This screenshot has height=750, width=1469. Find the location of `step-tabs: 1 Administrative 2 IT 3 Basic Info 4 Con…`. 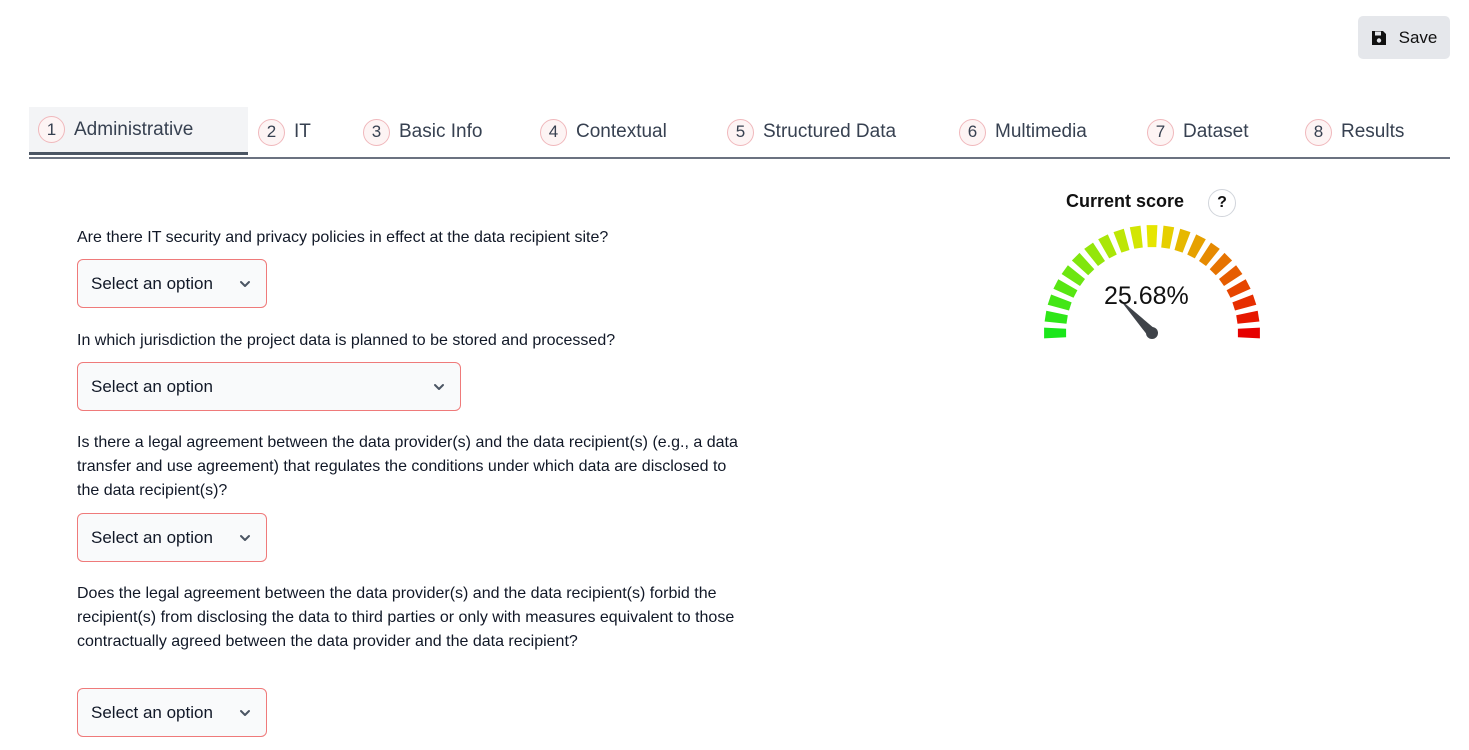

step-tabs: 1 Administrative 2 IT 3 Basic Info 4 Con… is located at coordinates (739, 133).